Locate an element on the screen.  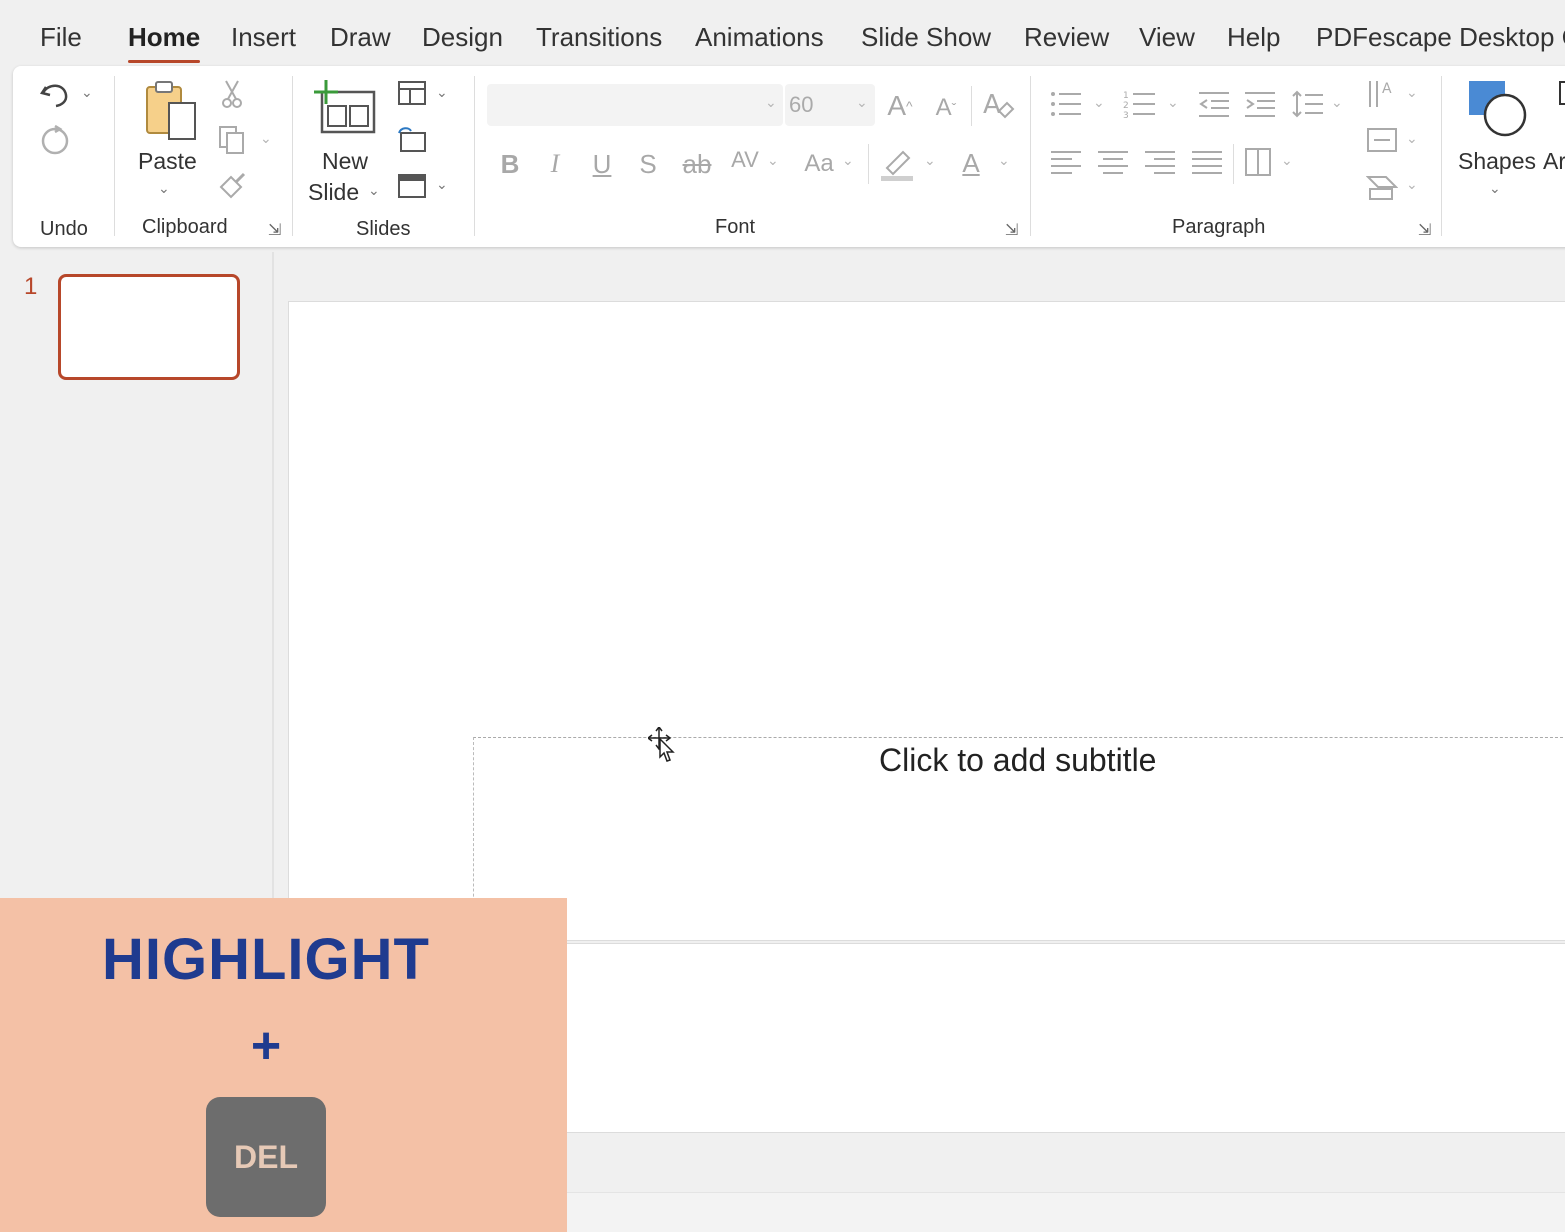
smartart-dropdown-icon: ⌄ is located at coordinates (1412, 184).